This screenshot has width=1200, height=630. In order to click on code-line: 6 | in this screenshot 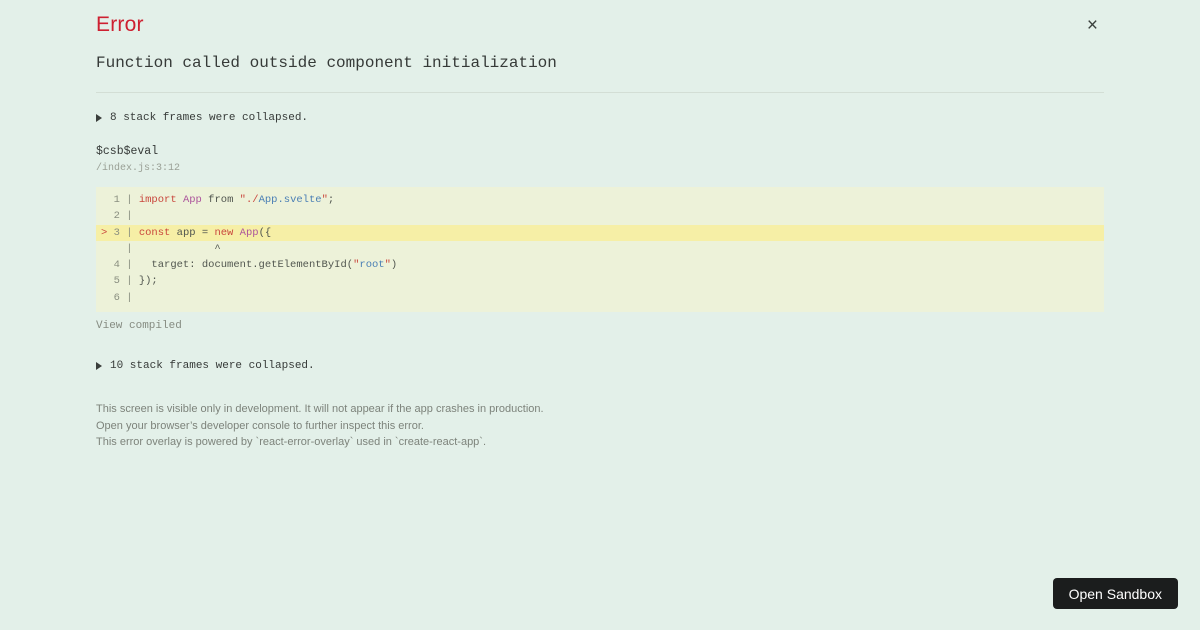, I will do `click(126, 297)`.